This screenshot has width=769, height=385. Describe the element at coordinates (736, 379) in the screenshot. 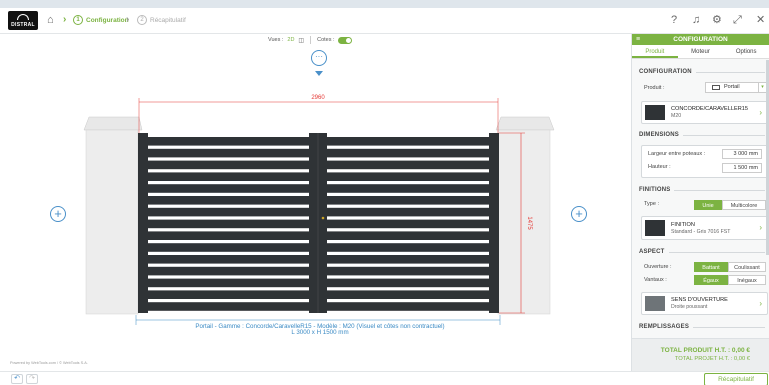

I see `recap-button: Récapitulatif` at that location.